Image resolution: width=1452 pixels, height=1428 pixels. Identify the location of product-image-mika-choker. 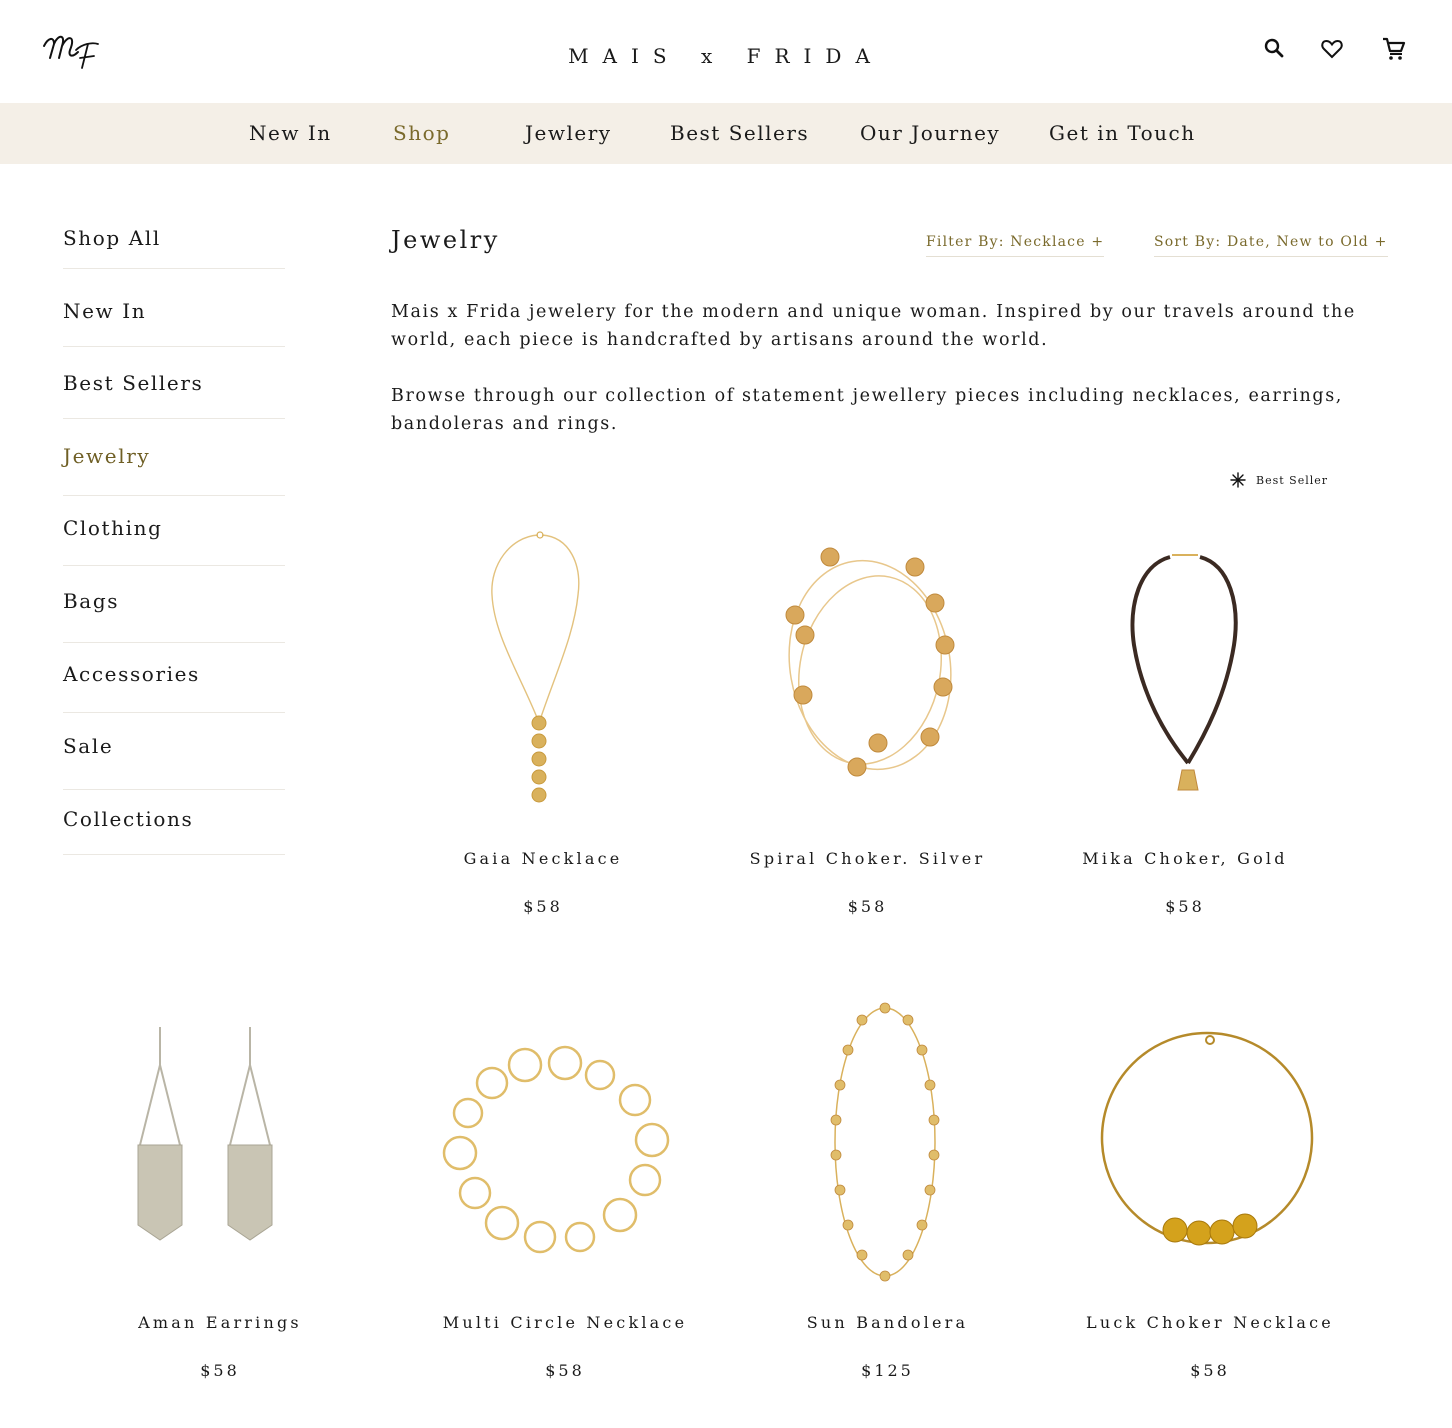
(1185, 670).